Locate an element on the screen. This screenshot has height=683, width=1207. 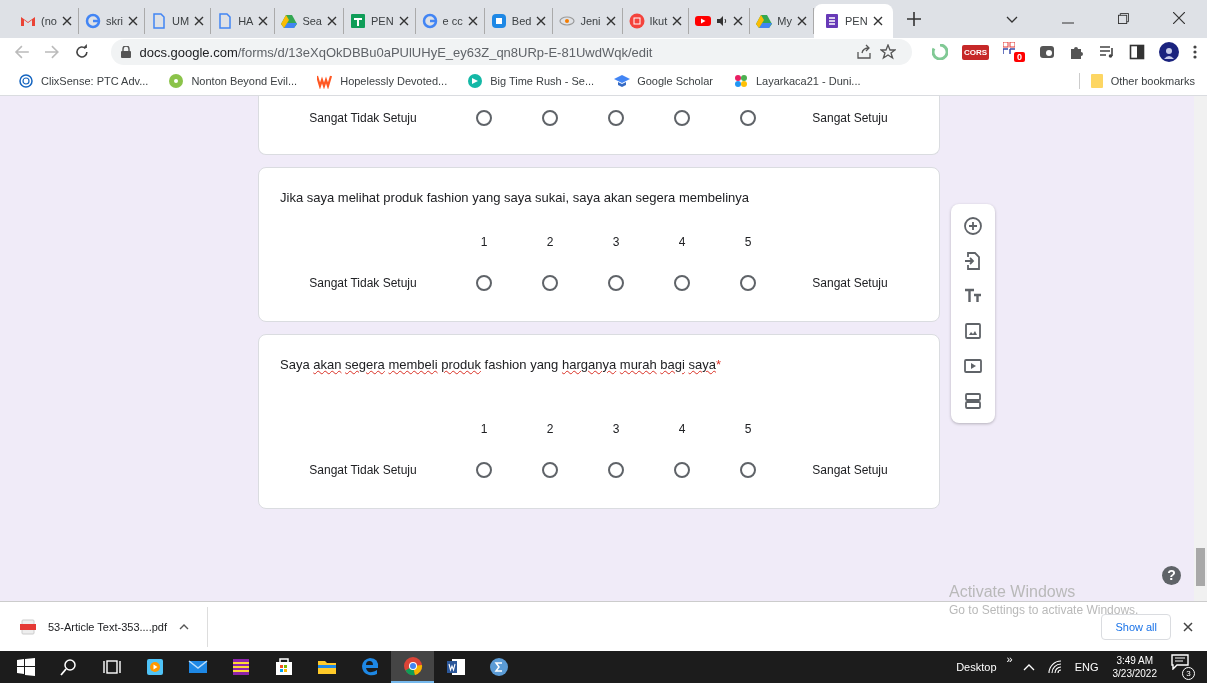
new-tab-icon is located at coordinates (913, 19).